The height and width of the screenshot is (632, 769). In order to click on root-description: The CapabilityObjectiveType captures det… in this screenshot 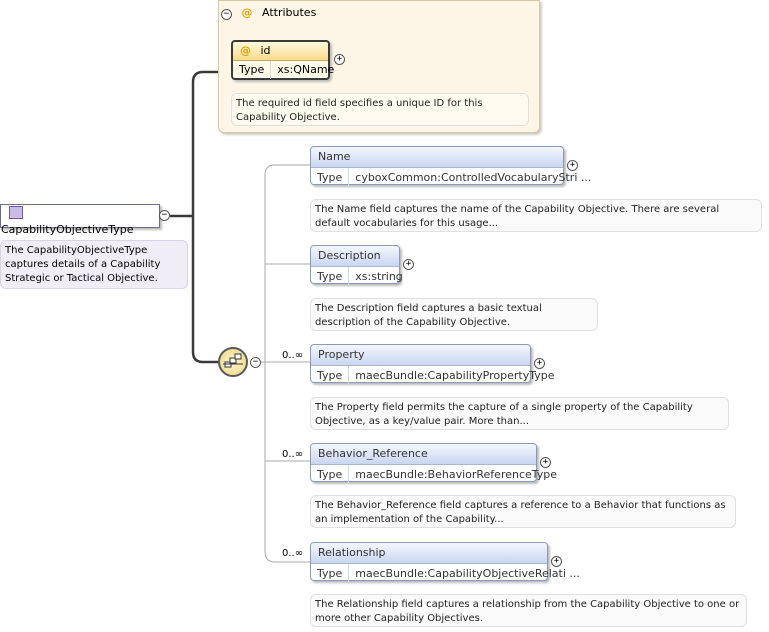, I will do `click(94, 264)`.